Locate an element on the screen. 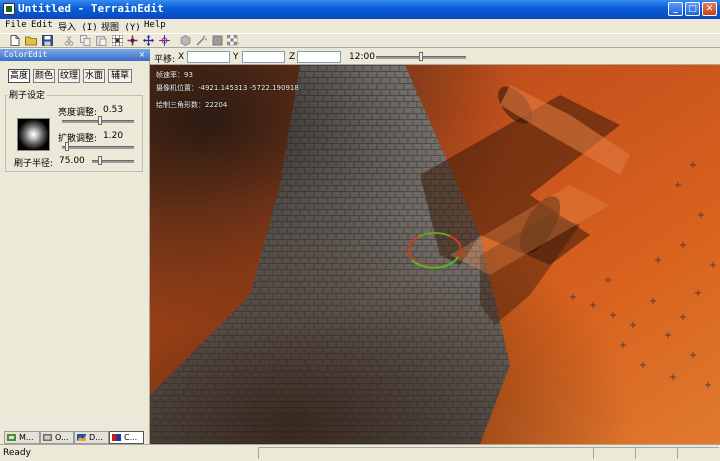 This screenshot has width=720, height=461. panel-title: ColorEdit is located at coordinates (75, 55).